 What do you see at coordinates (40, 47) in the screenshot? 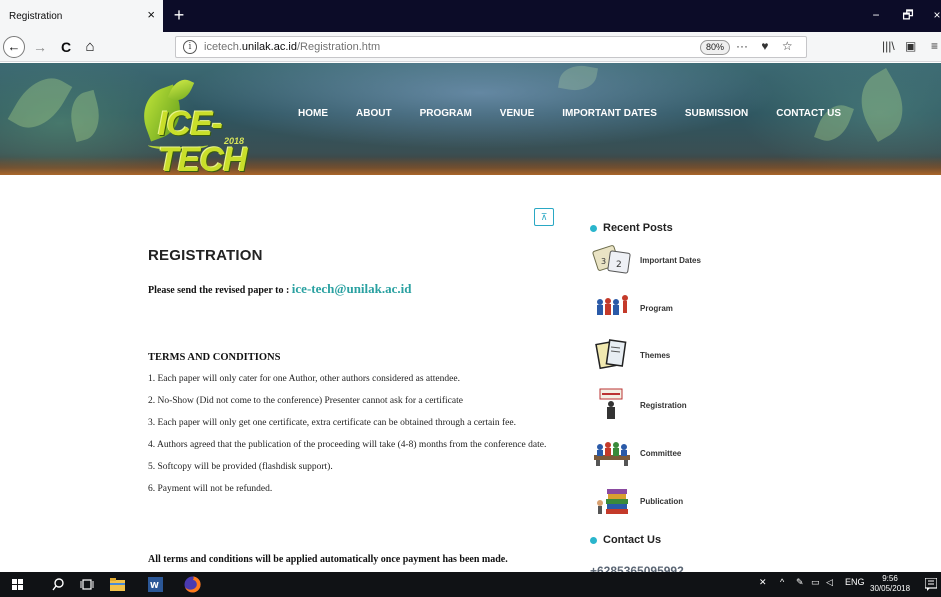
I see `forward-button: →` at bounding box center [40, 47].